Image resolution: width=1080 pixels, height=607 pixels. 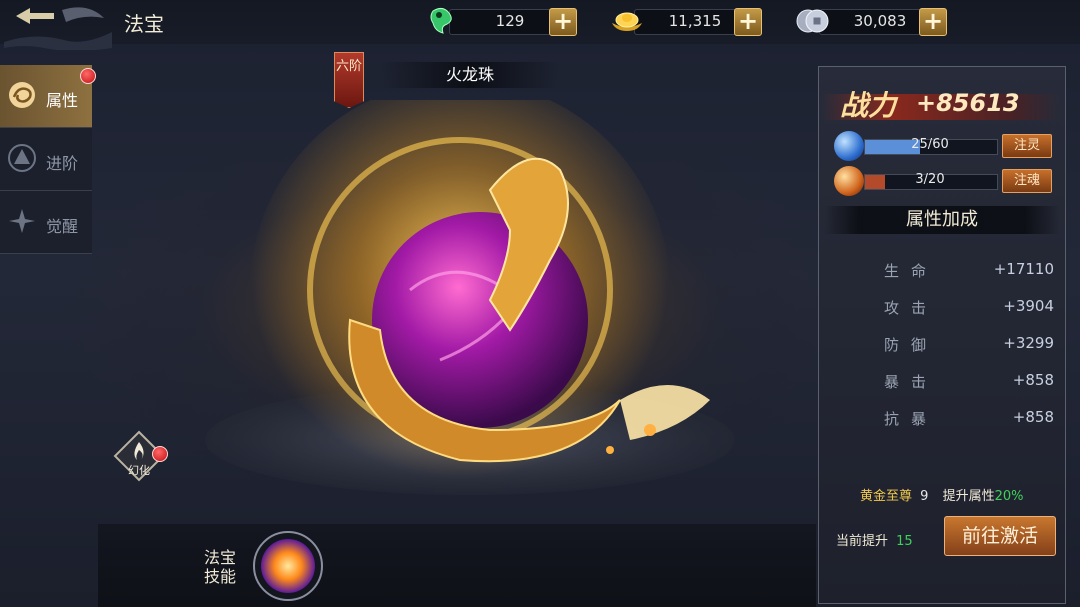 I want to click on power-label: 战力, so click(x=868, y=105).